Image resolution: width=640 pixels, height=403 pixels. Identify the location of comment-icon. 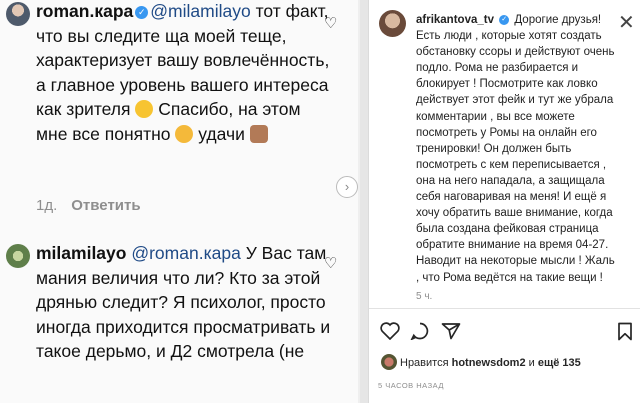
(420, 331).